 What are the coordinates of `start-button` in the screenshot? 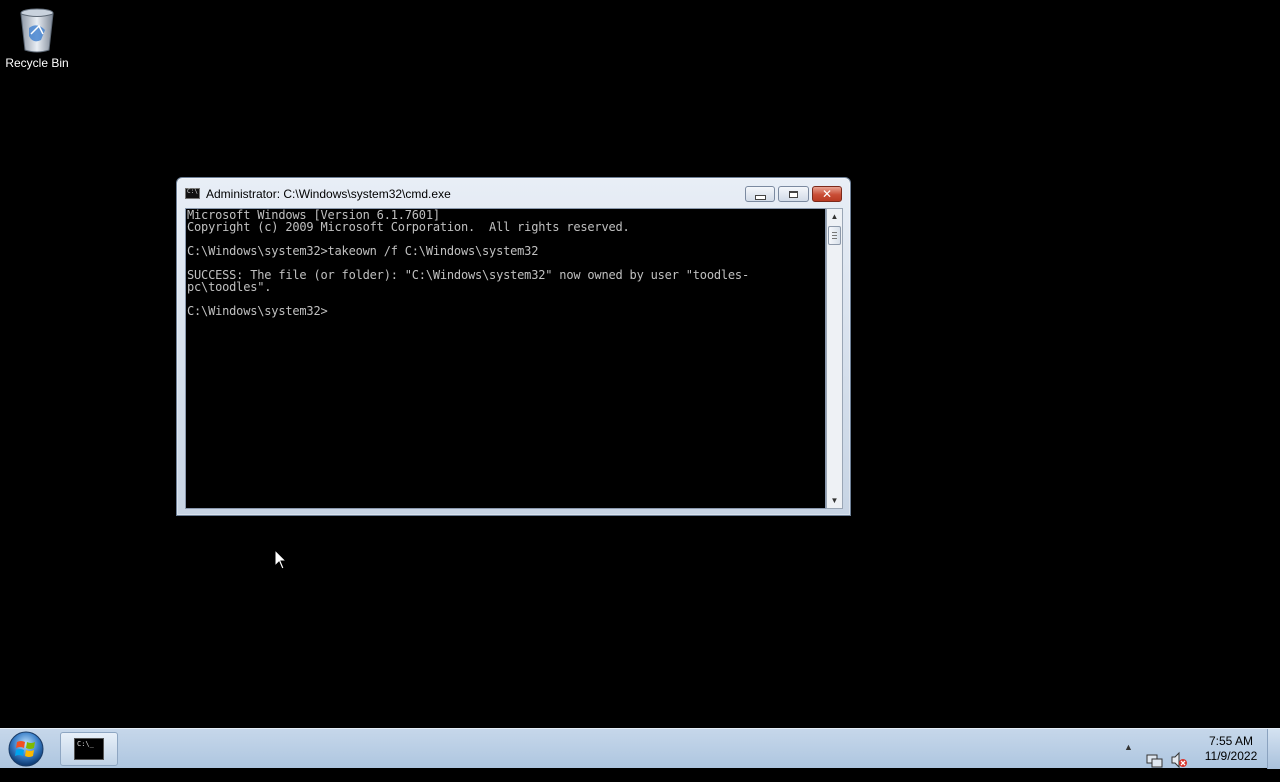 It's located at (26, 749).